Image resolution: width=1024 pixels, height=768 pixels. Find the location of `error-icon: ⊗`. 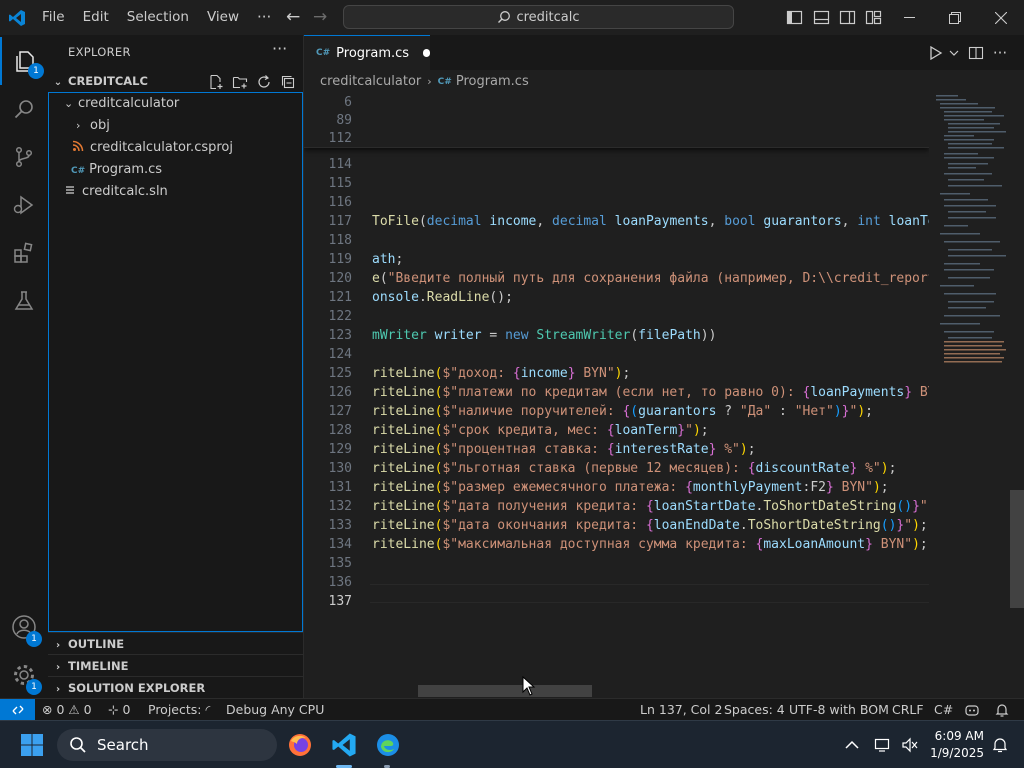

error-icon: ⊗ is located at coordinates (47, 709).